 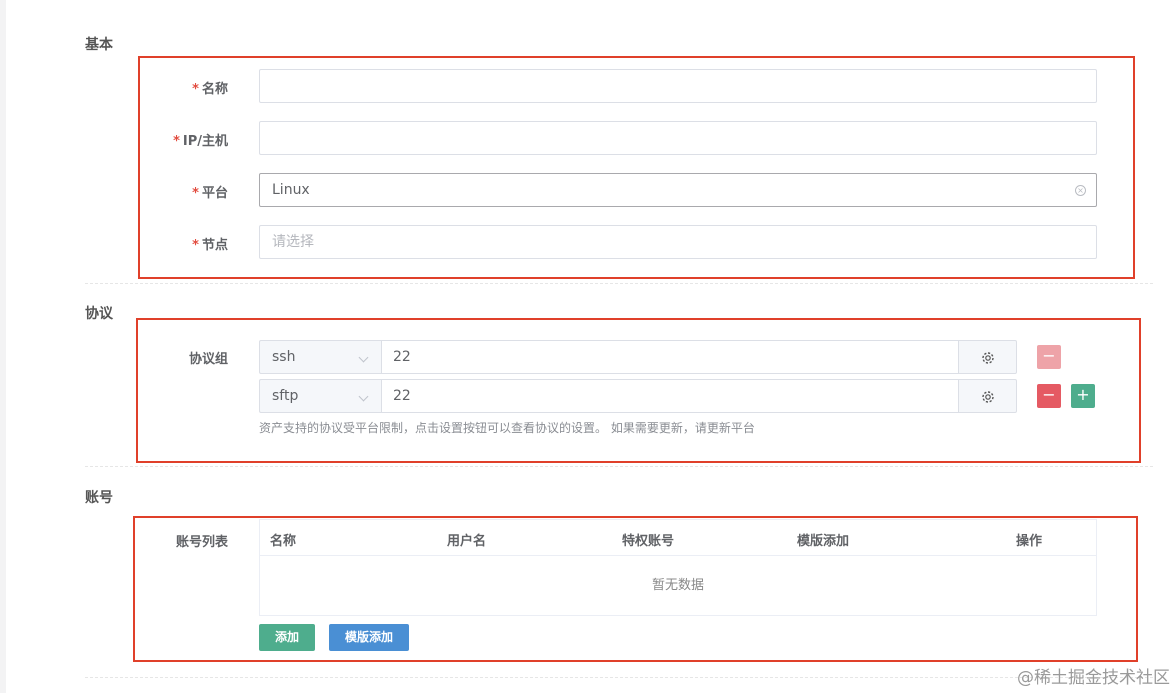 What do you see at coordinates (287, 637) in the screenshot?
I see `add-account-button: 添加` at bounding box center [287, 637].